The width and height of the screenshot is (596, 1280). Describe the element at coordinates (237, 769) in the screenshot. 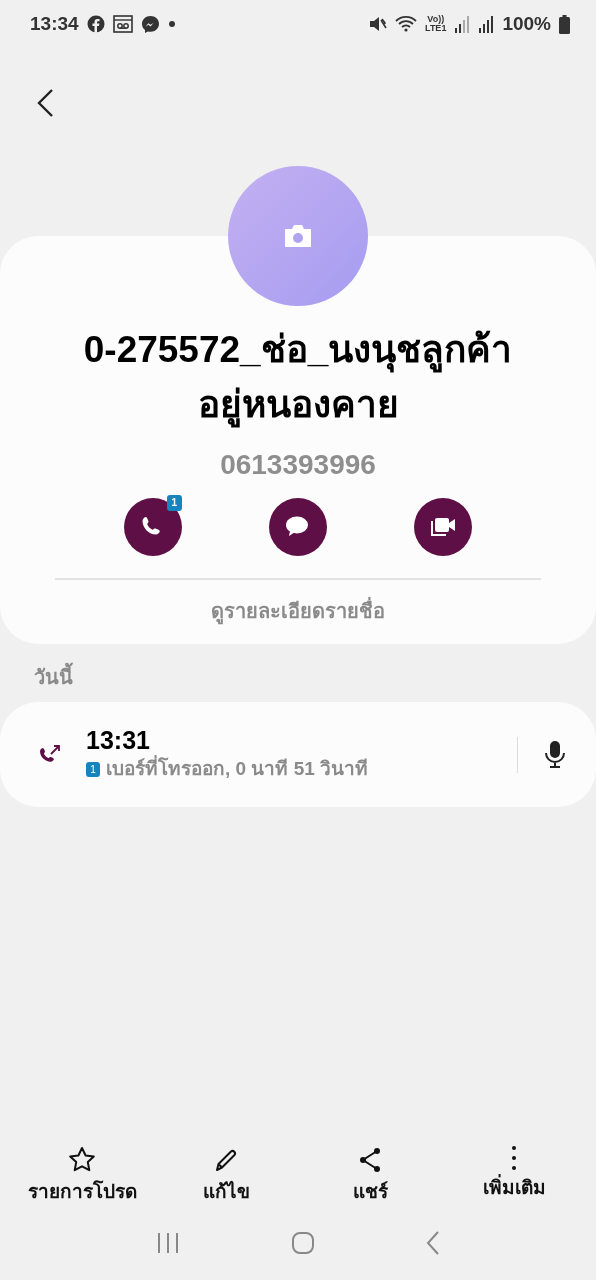

I see `call-description: เบอร์ที่โทรออก, 0 นาที 51 วินาที` at that location.